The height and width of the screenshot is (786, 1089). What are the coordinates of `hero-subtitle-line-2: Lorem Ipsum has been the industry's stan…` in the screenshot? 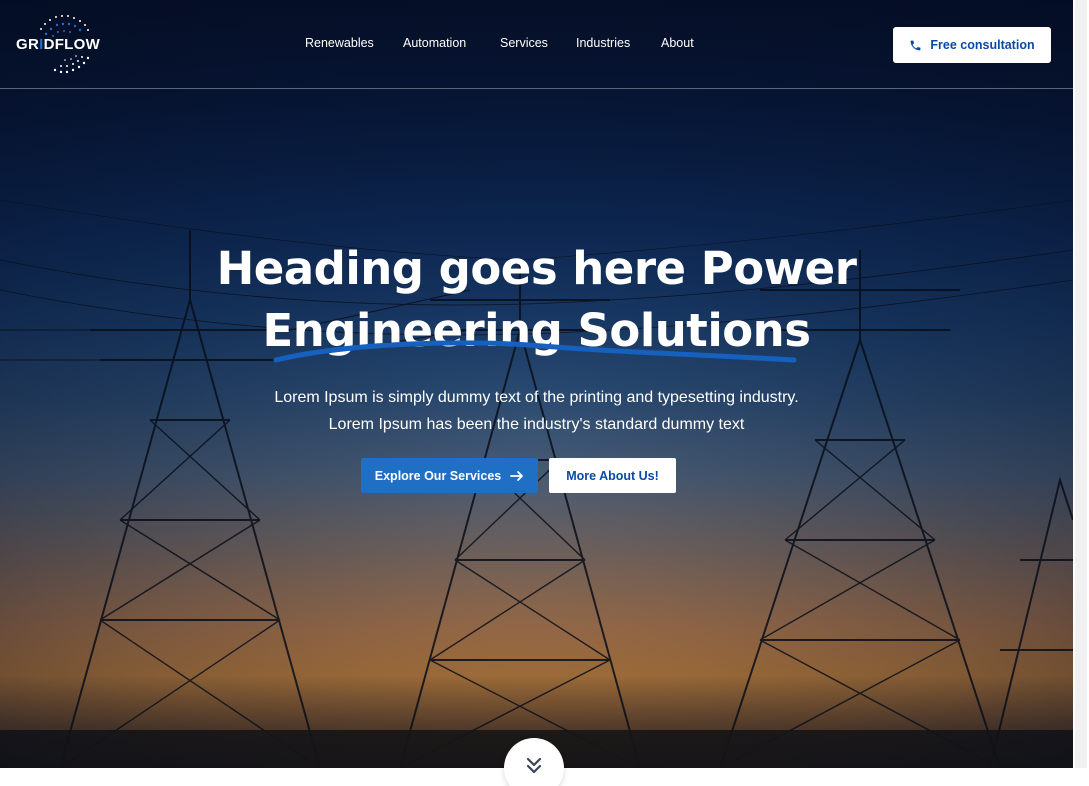 It's located at (536, 424).